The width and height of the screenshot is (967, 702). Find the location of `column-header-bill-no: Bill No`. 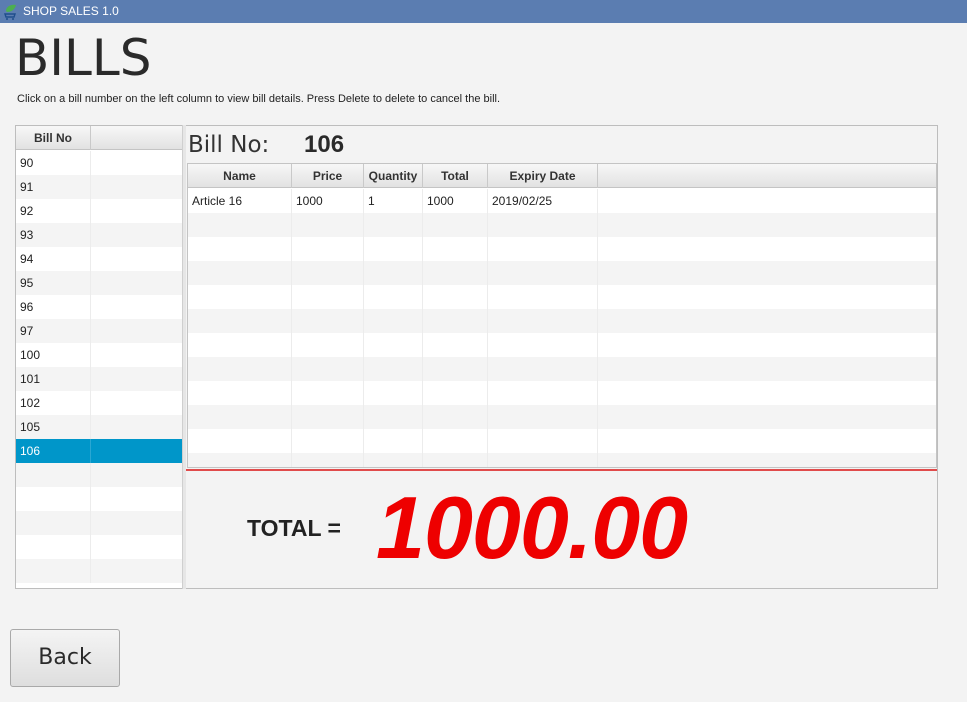

column-header-bill-no: Bill No is located at coordinates (53, 138).